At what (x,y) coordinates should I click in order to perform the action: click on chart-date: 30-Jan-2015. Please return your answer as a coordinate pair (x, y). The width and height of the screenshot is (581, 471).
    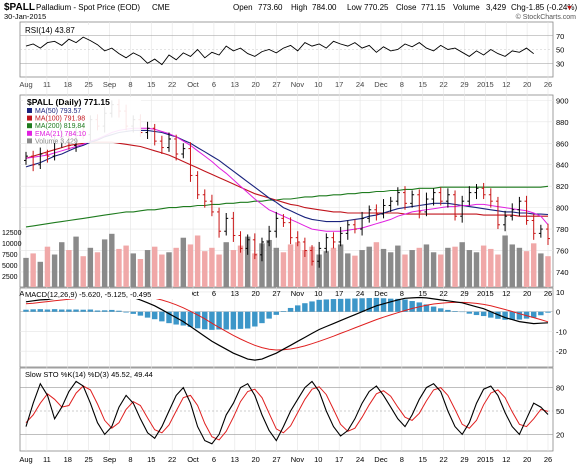
    Looking at the image, I should click on (25, 16).